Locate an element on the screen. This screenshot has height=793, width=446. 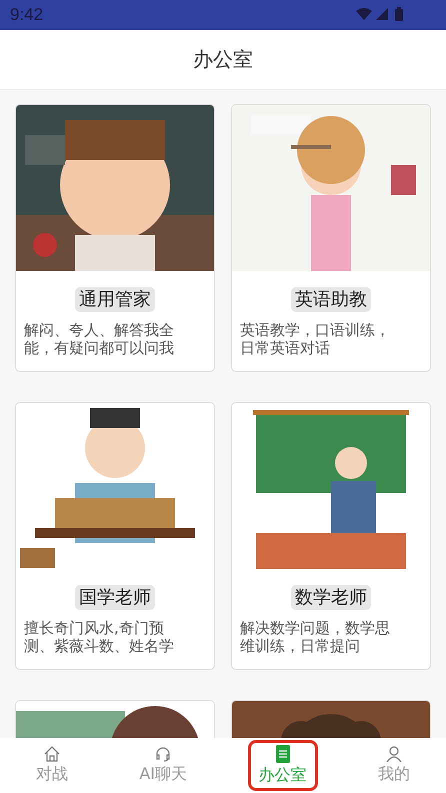
assistant-description: 擅长奇门风水,奇门预测、紫薇斗数、姓名学 is located at coordinates (99, 637).